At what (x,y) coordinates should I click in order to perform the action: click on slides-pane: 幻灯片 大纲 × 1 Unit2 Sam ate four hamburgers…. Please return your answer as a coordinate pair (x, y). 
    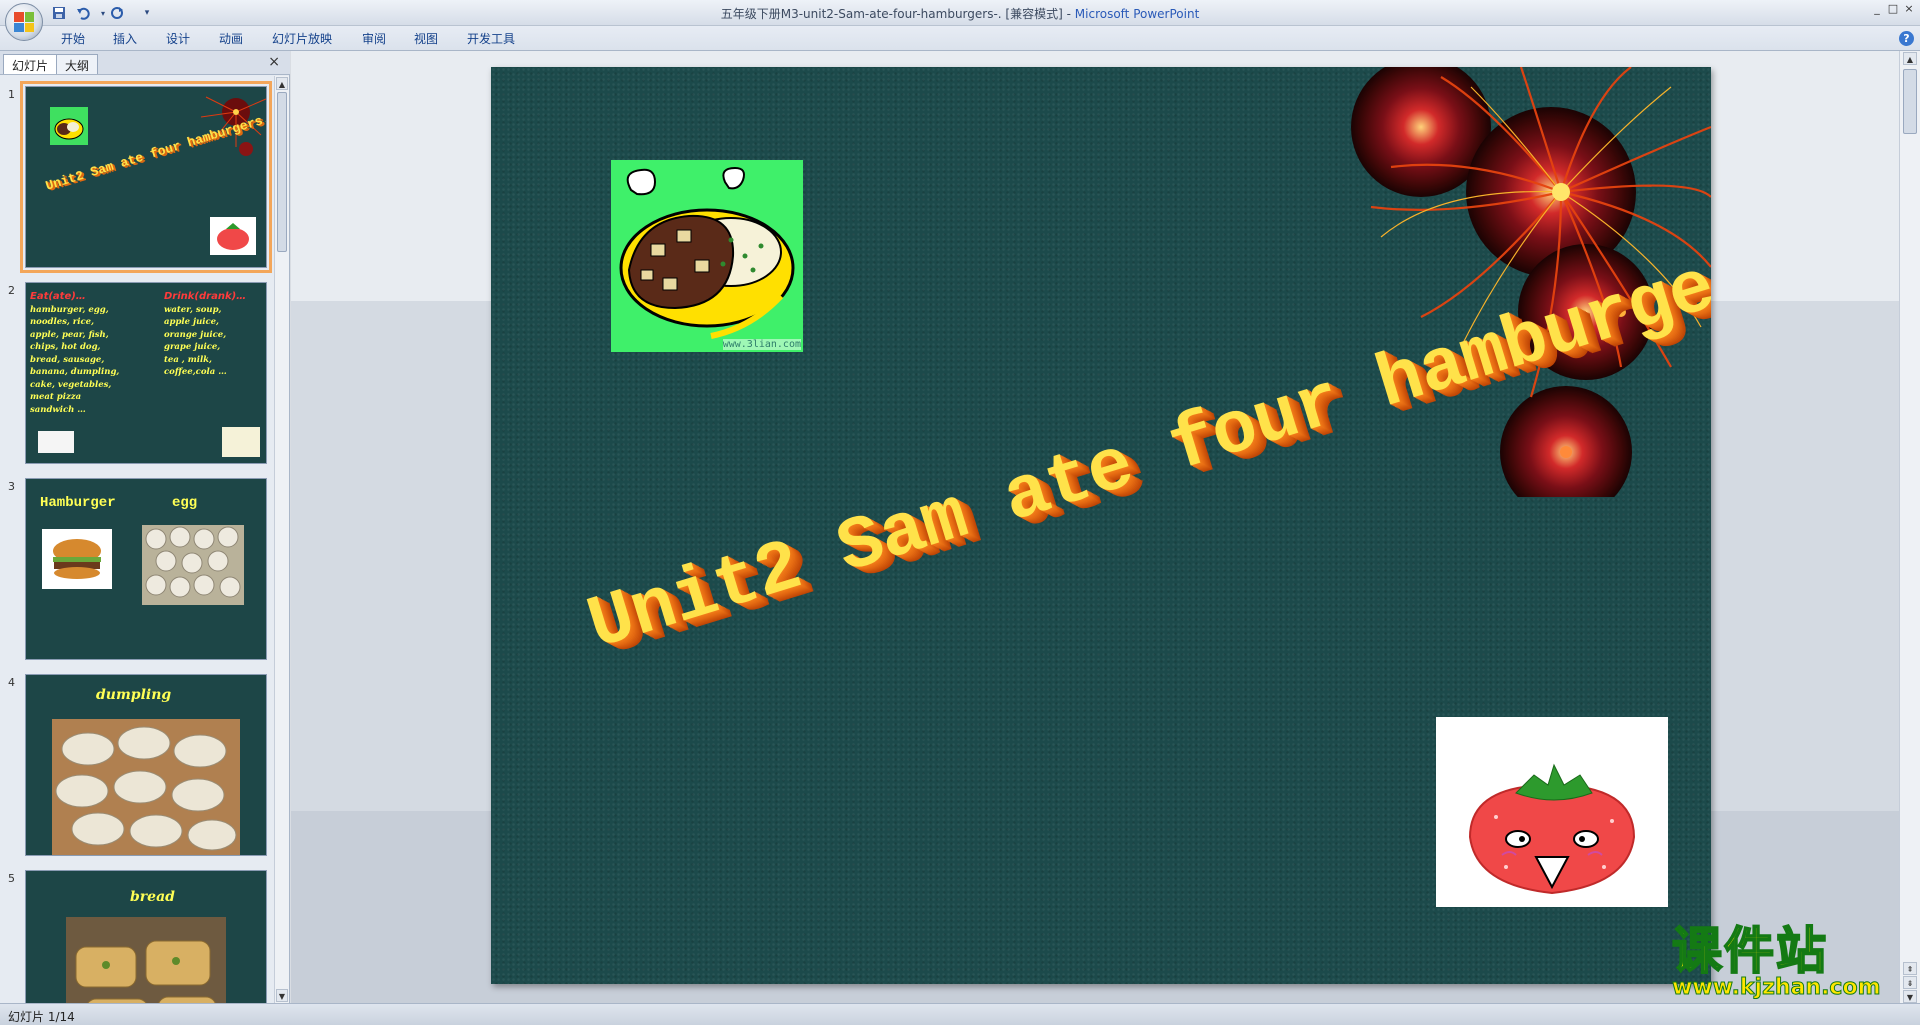
    Looking at the image, I should click on (145, 527).